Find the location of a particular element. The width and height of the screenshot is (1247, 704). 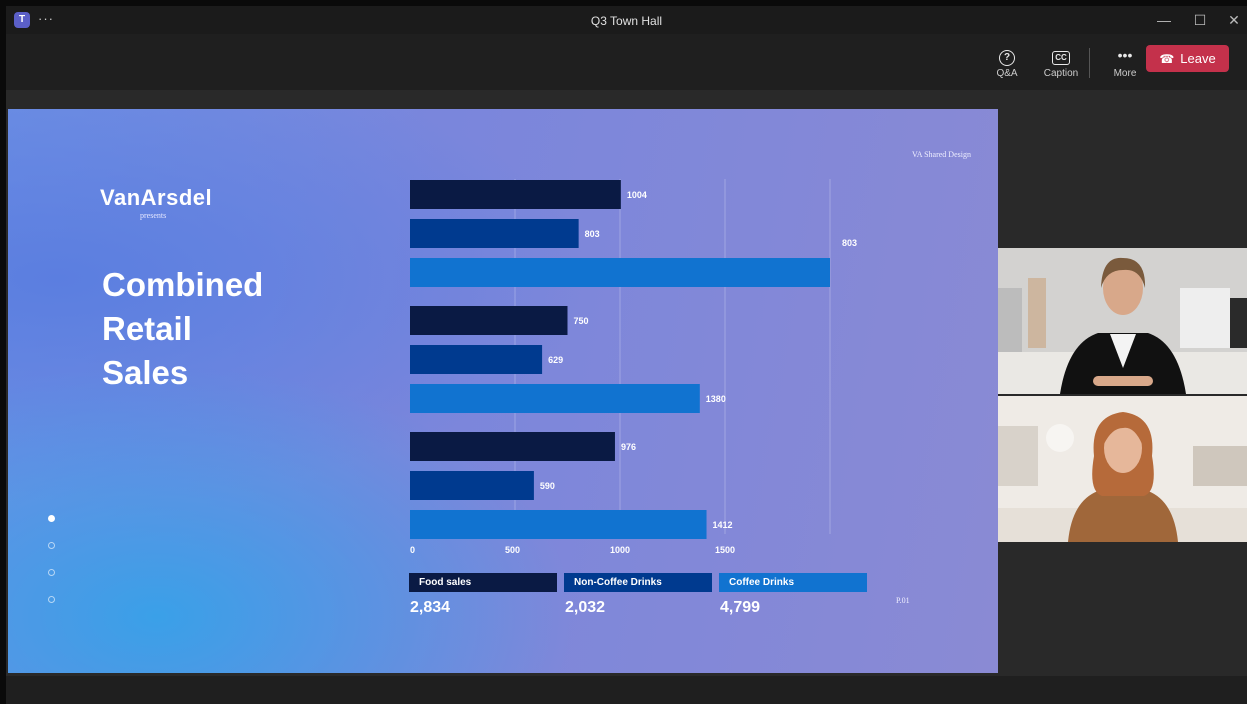

bar-g2-food-sales is located at coordinates (489, 320).